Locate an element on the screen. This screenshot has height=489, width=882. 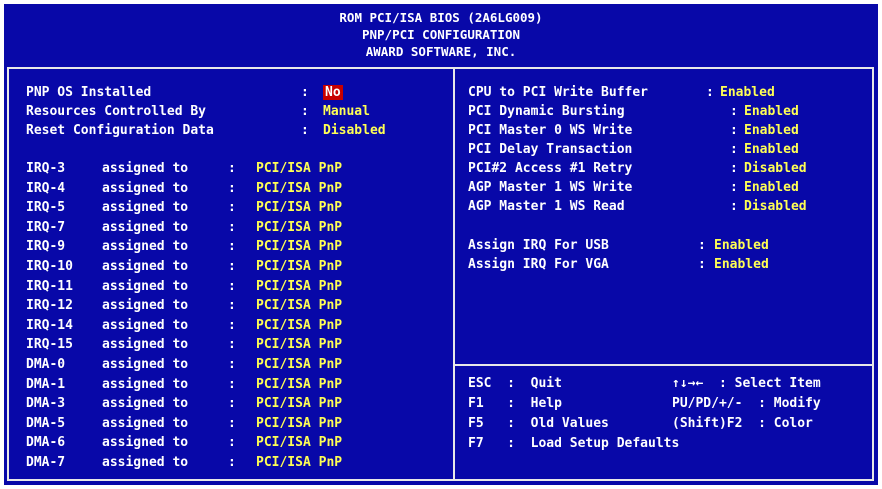
assignment-resource: IRQ-14 is located at coordinates (49, 325).